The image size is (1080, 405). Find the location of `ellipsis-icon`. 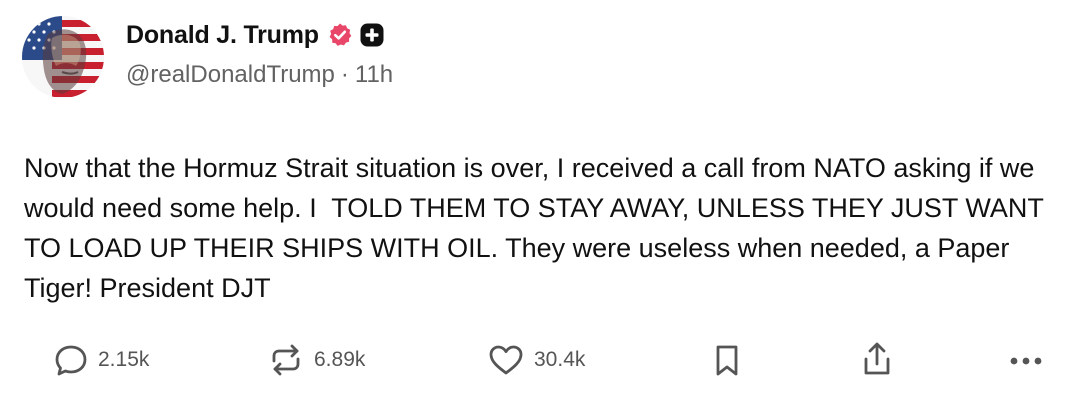

ellipsis-icon is located at coordinates (1026, 360).